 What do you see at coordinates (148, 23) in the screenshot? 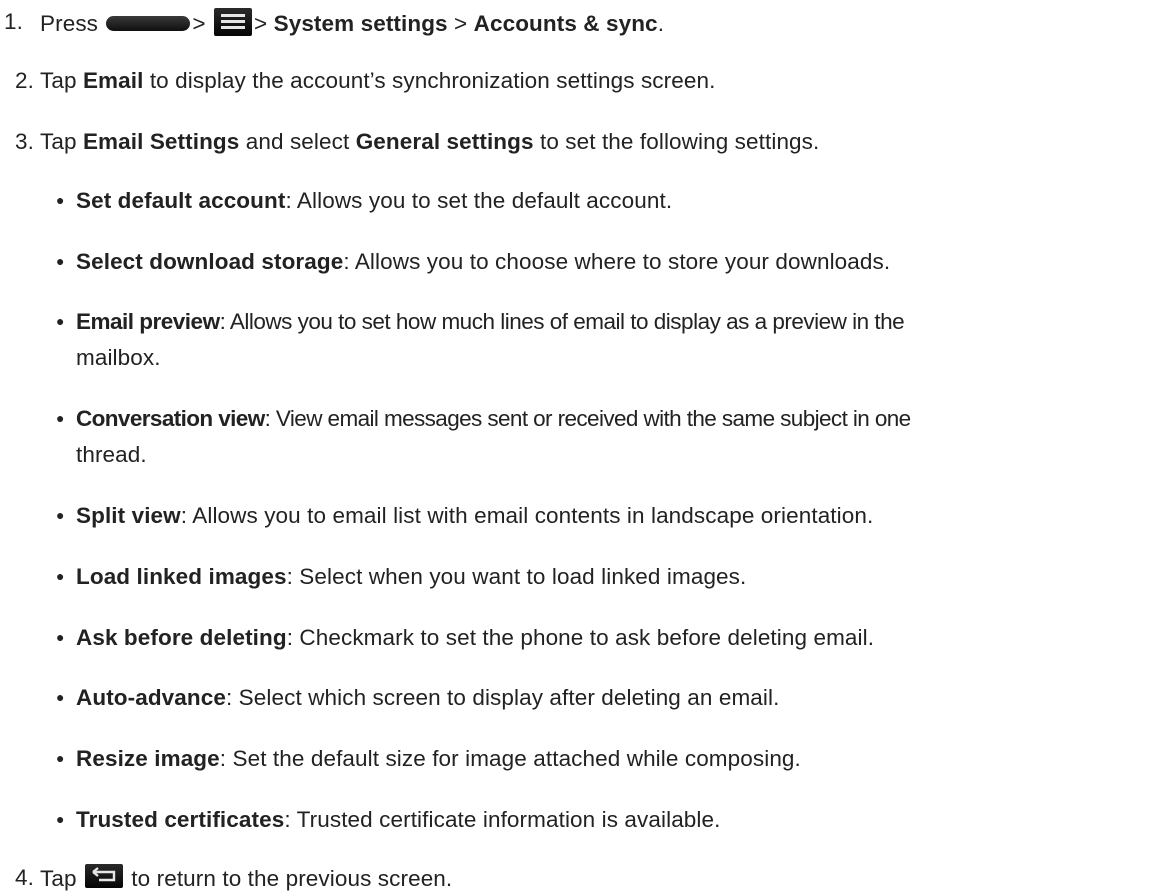
I see `home-key-icon` at bounding box center [148, 23].